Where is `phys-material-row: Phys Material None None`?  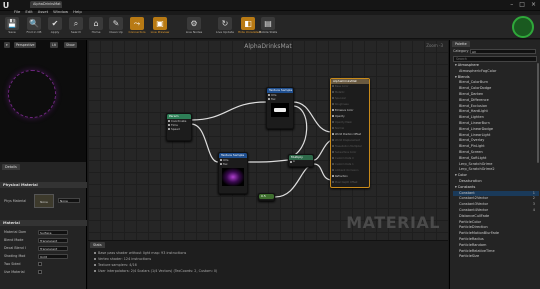
phys-material-row: Phys Material None None is located at coordinates (44, 201).